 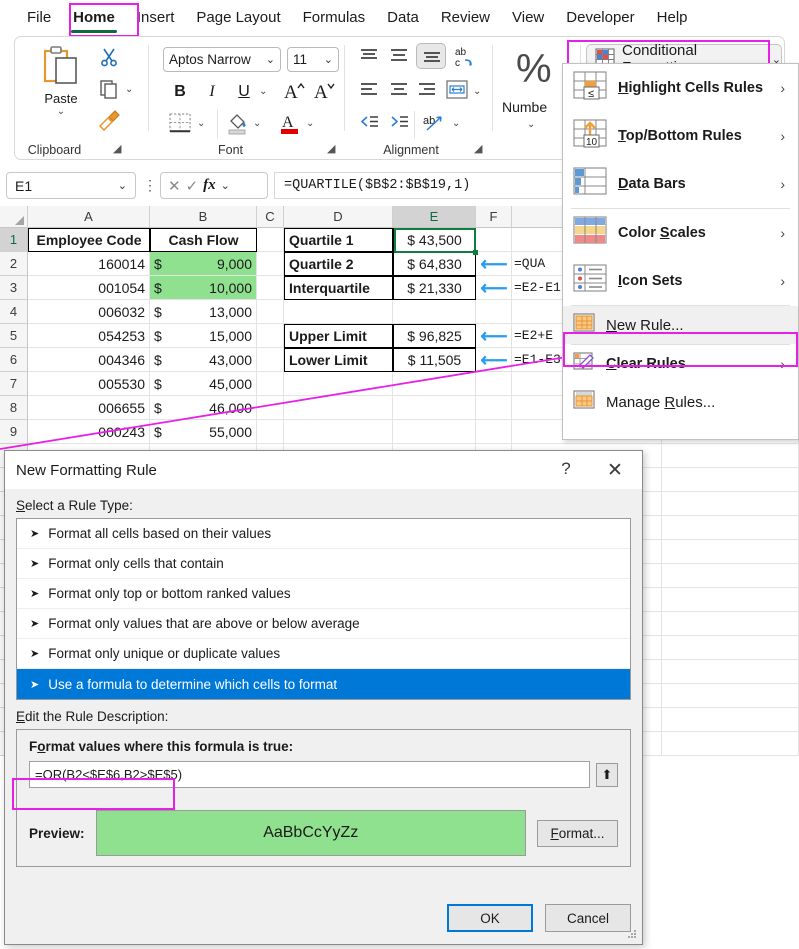 What do you see at coordinates (270, 360) in the screenshot?
I see `cell-C6` at bounding box center [270, 360].